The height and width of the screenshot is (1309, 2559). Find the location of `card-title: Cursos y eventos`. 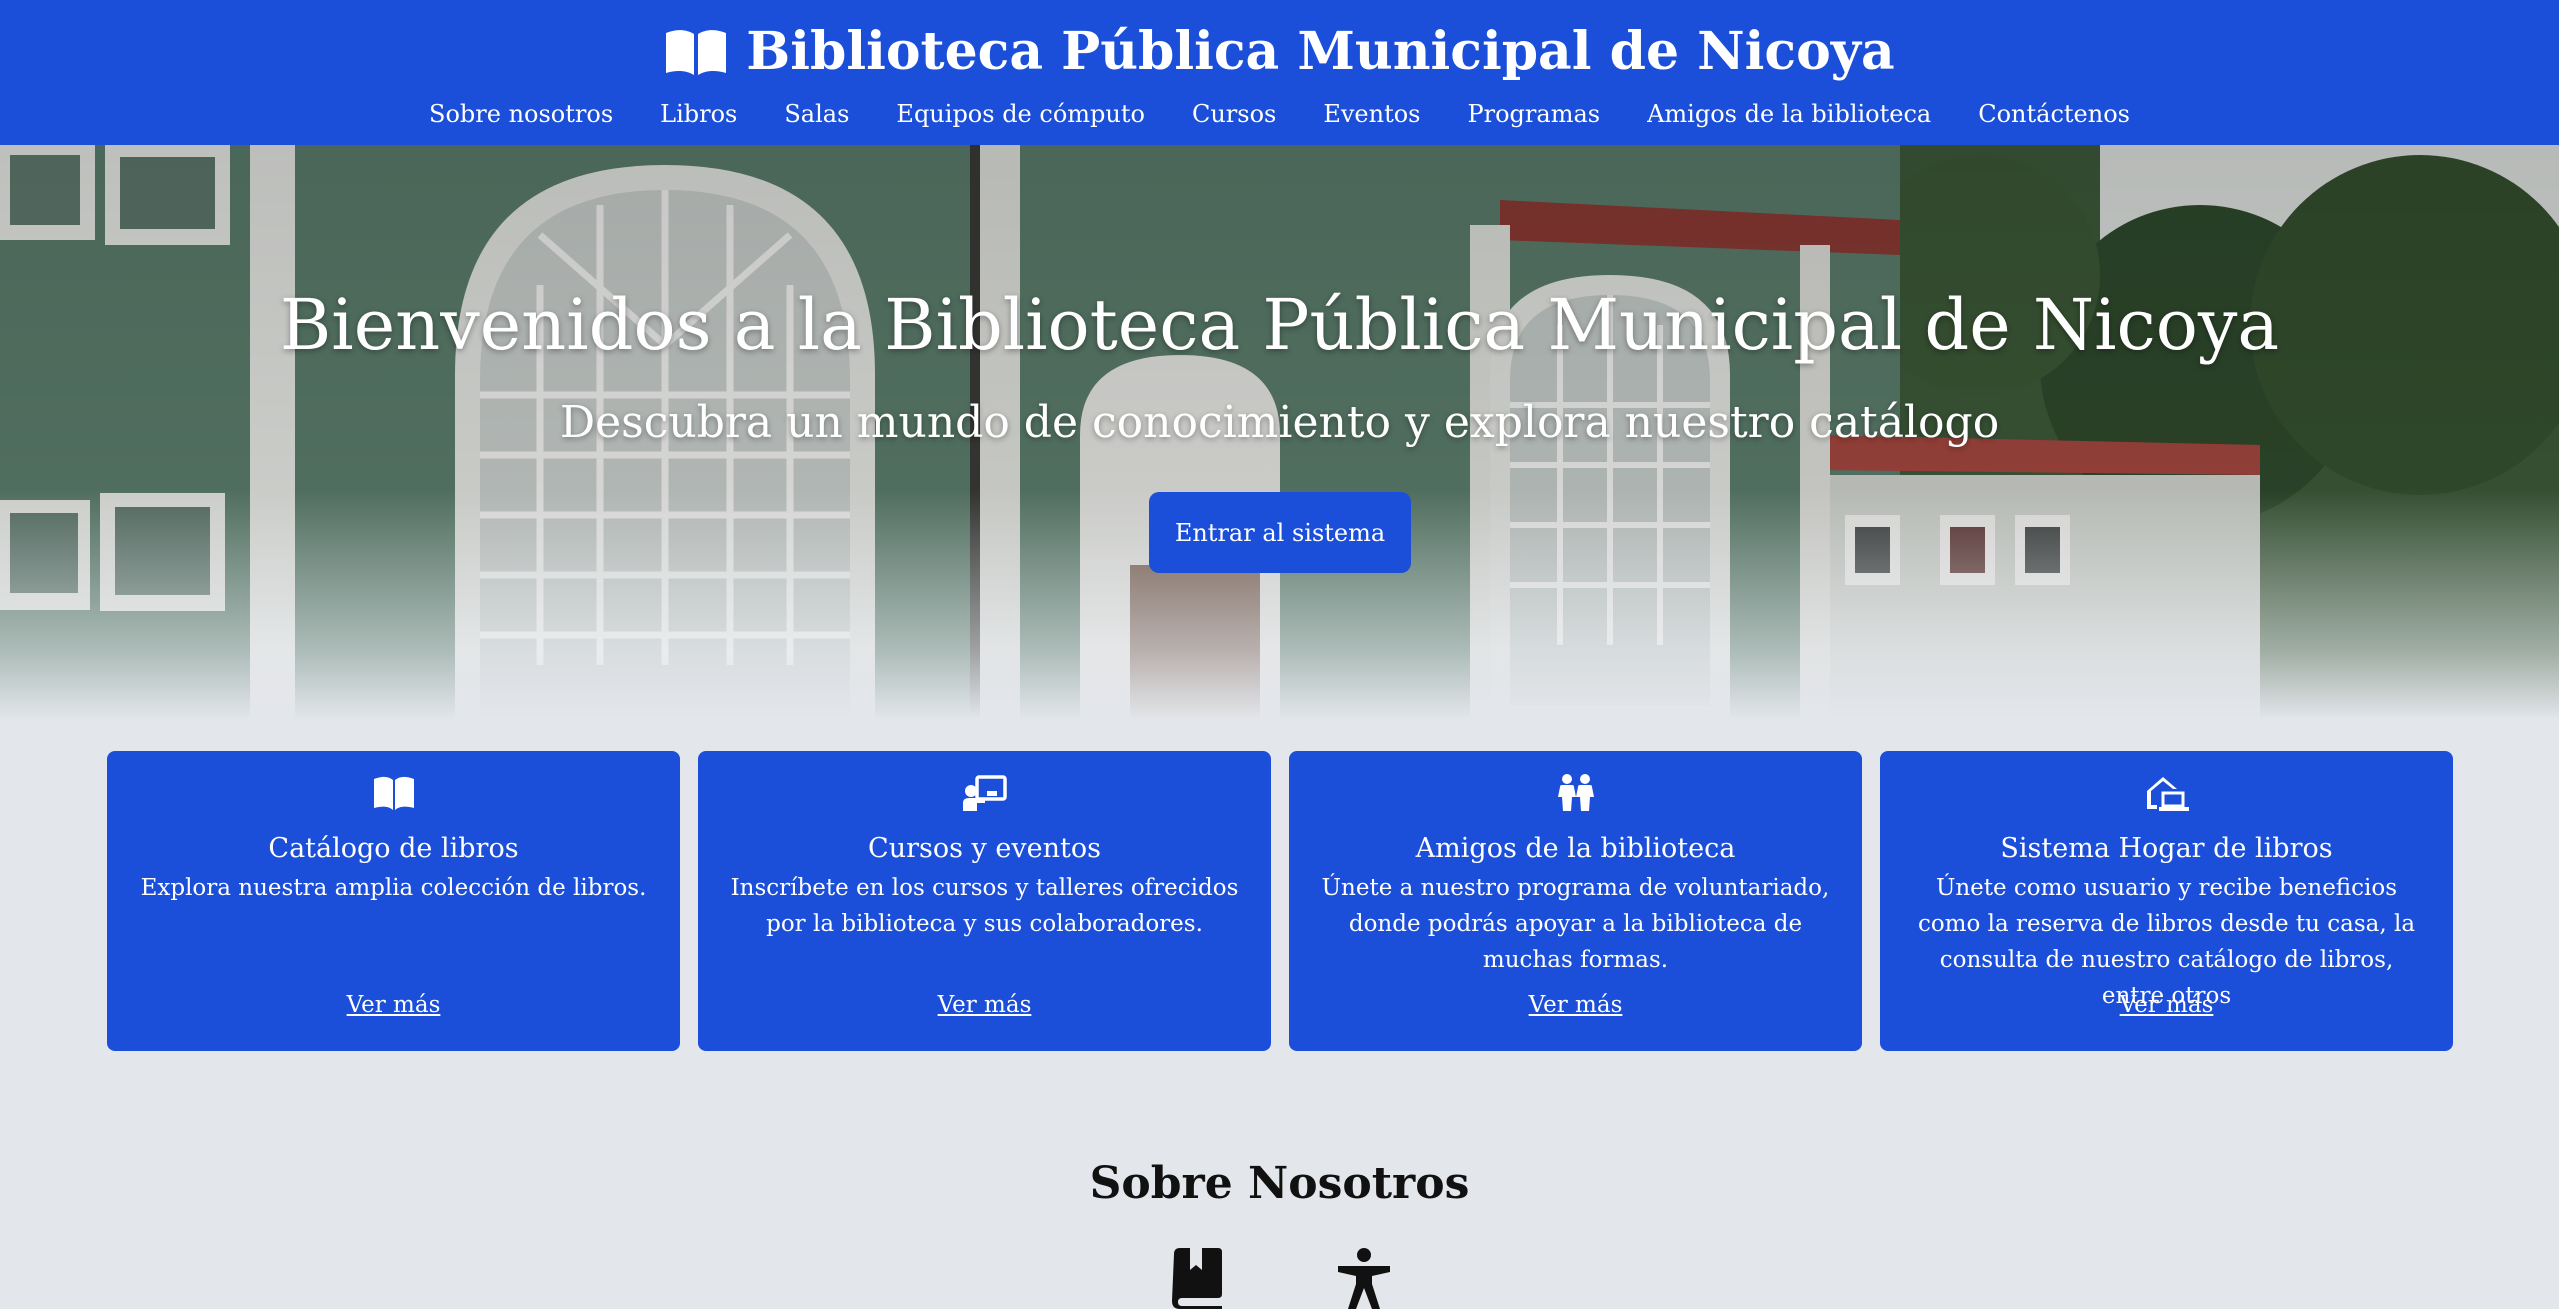

card-title: Cursos y eventos is located at coordinates (984, 848).